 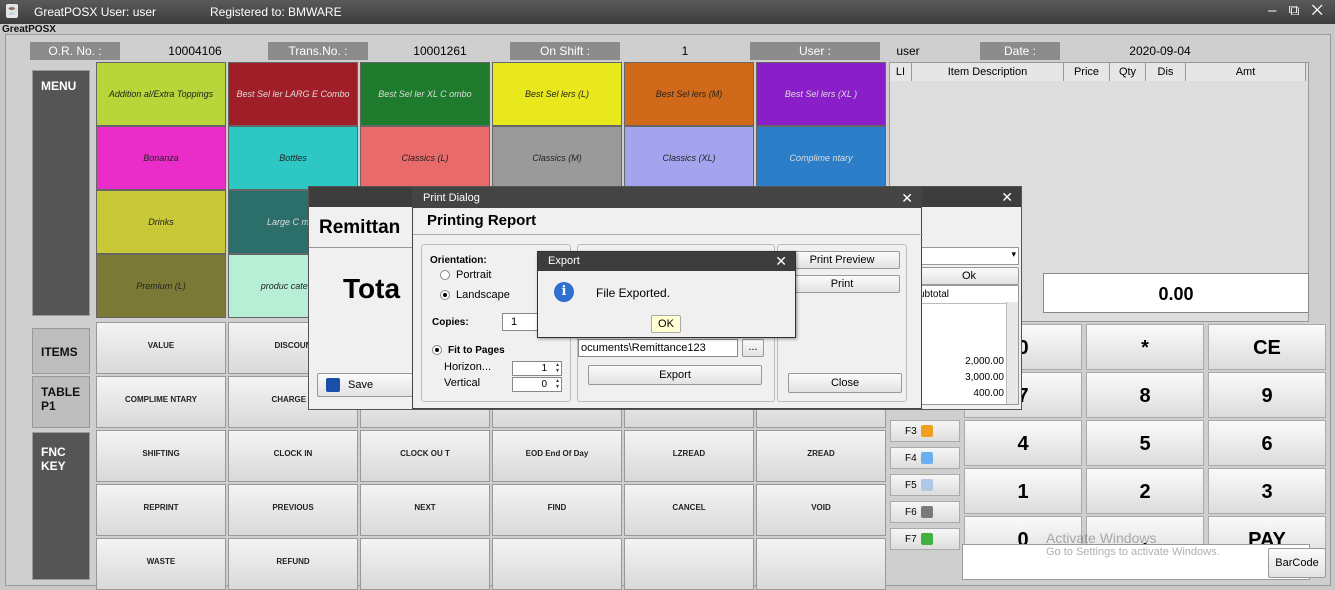 I want to click on keypad-key: 6, so click(x=1267, y=443).